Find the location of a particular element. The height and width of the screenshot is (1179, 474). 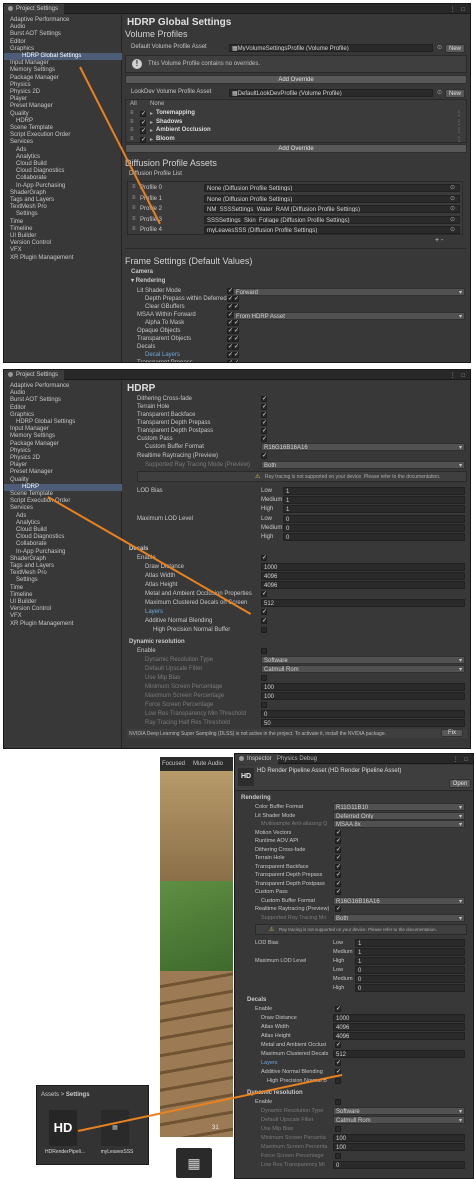

sidebar-item: Script Execution Order is located at coordinates (63, 135).